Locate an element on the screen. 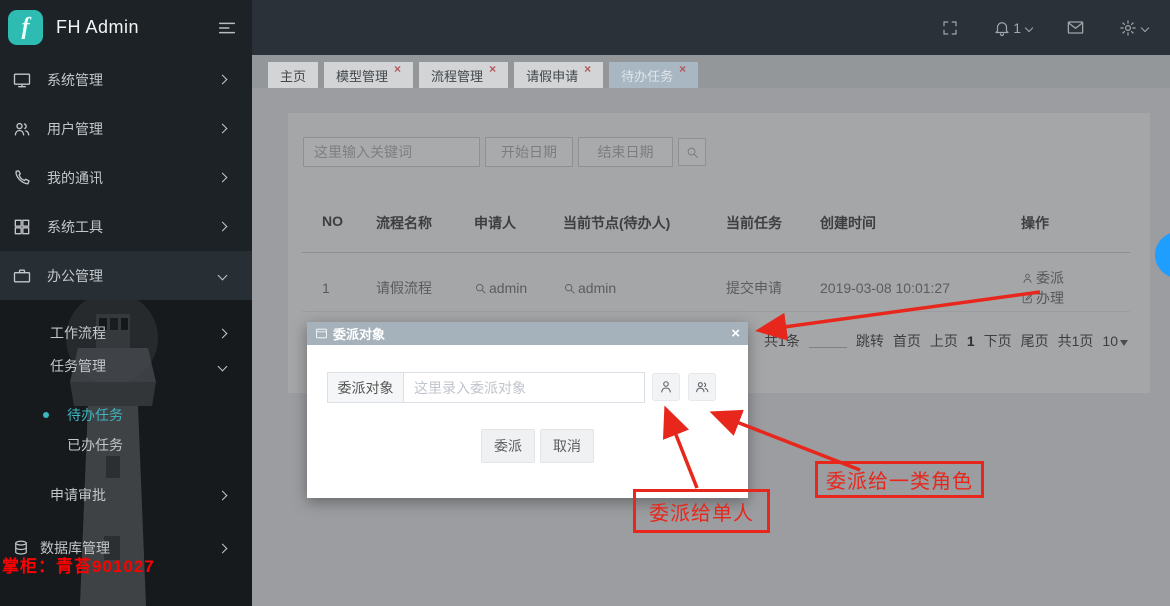 The width and height of the screenshot is (1170, 606). tab-home: 主页 is located at coordinates (293, 75).